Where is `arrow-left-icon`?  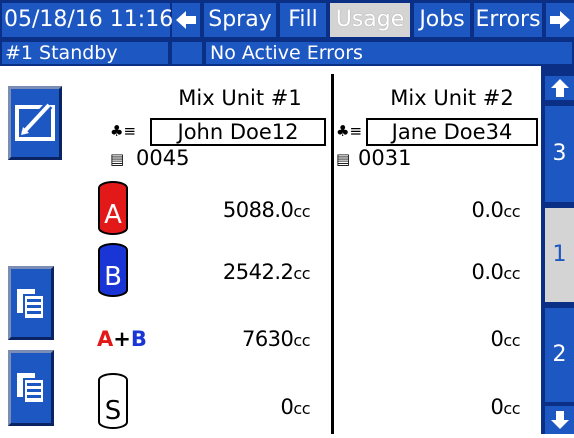
arrow-left-icon is located at coordinates (186, 20).